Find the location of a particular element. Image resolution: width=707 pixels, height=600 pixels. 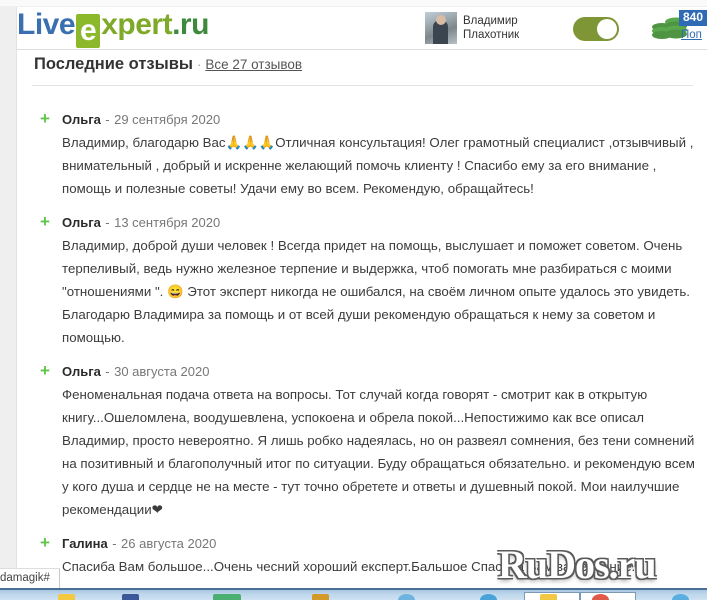

left-gutter is located at coordinates (8, 292).